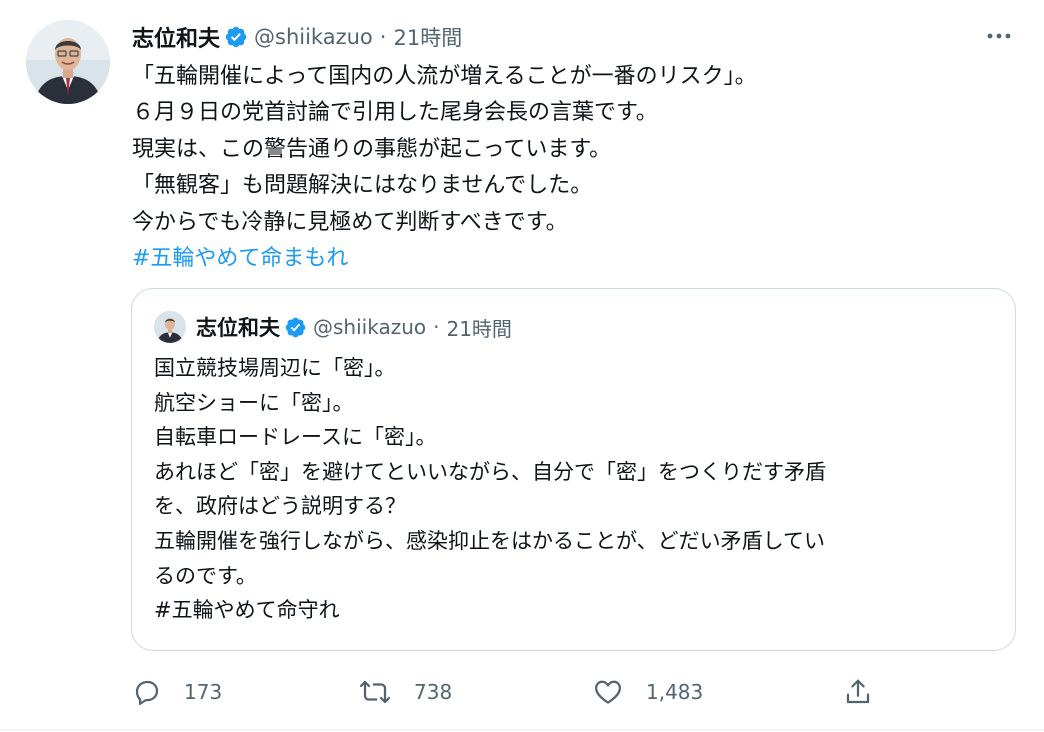 The width and height of the screenshot is (1044, 732). Describe the element at coordinates (479, 328) in the screenshot. I see `quoted-tweet-time: 21時間` at that location.